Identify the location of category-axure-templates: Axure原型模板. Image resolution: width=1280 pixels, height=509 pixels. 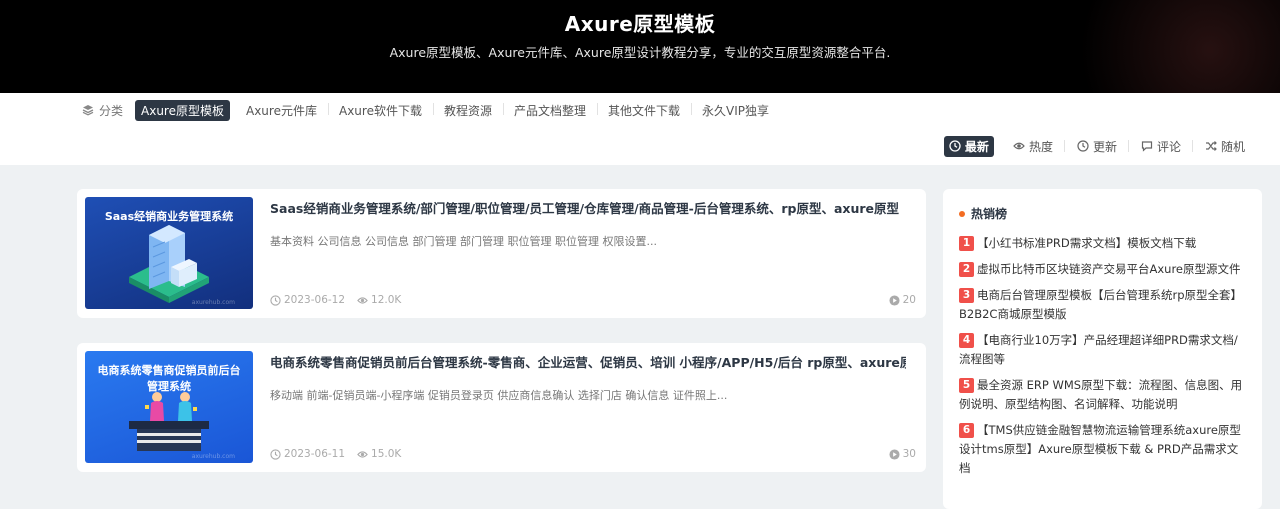
(182, 110).